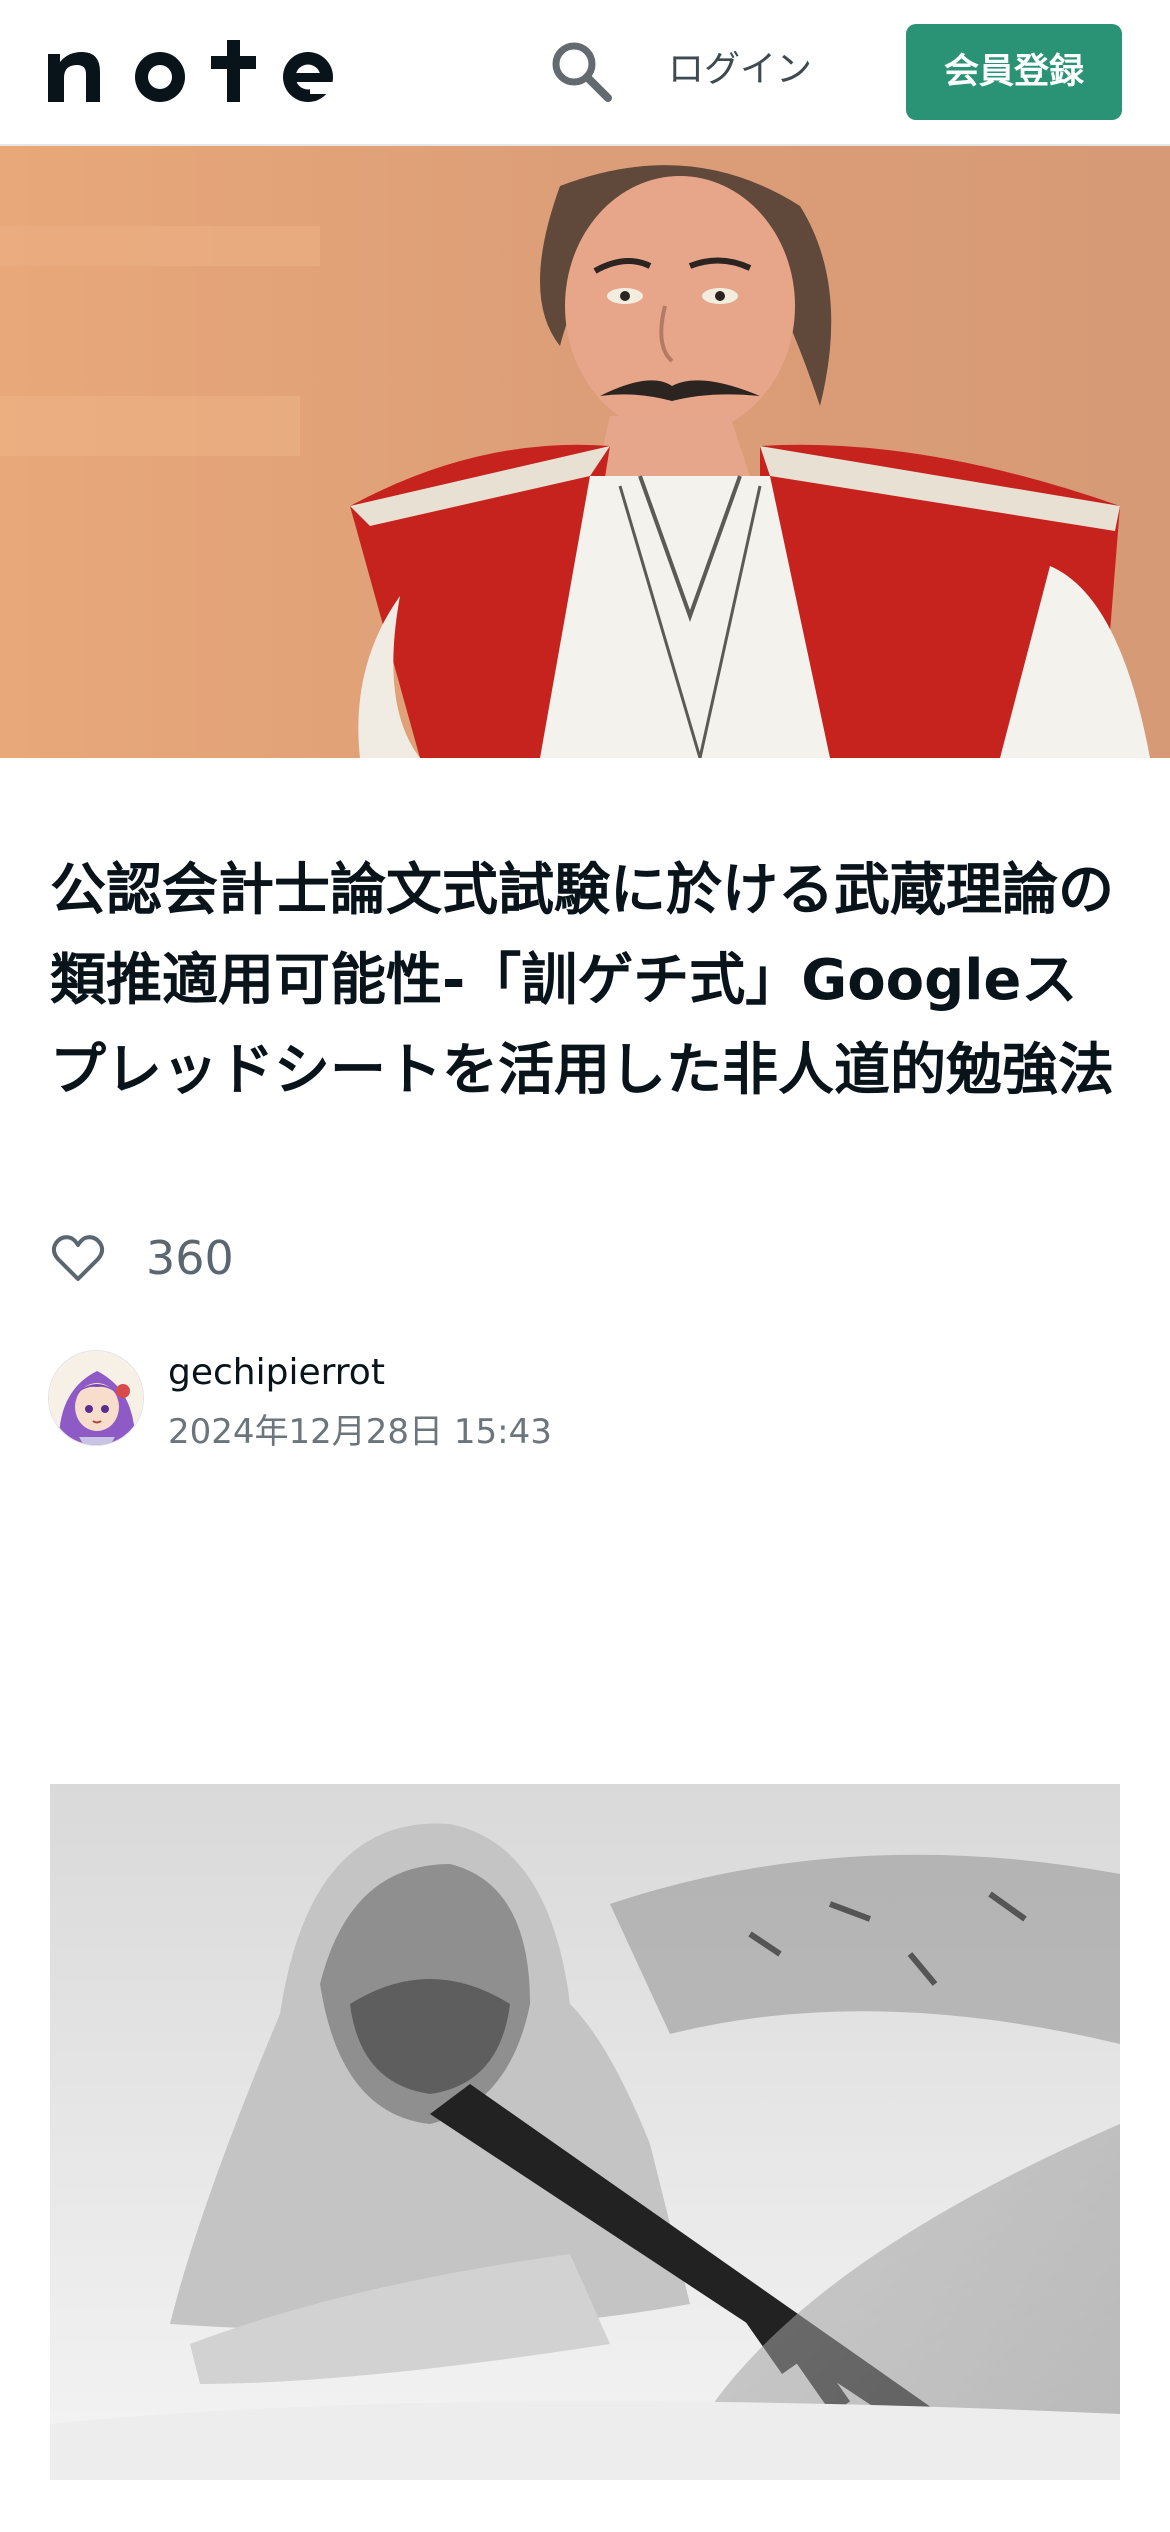 This screenshot has width=1170, height=2532. What do you see at coordinates (142, 1258) in the screenshot?
I see `like-section: 360` at bounding box center [142, 1258].